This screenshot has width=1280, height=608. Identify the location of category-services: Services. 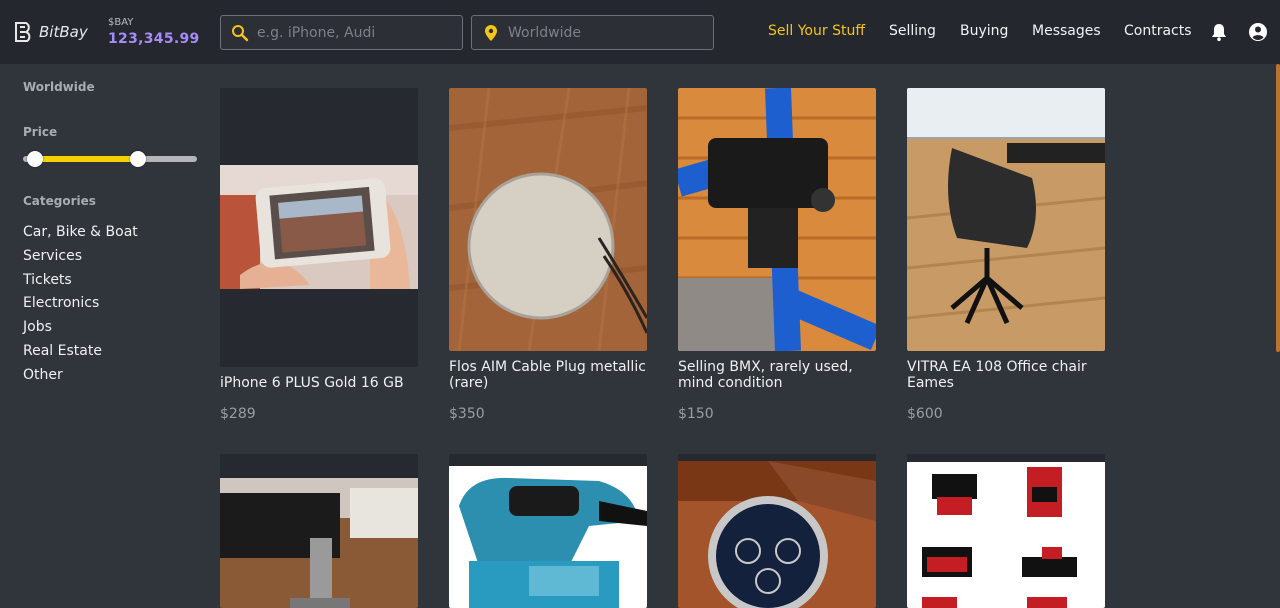
(80, 258).